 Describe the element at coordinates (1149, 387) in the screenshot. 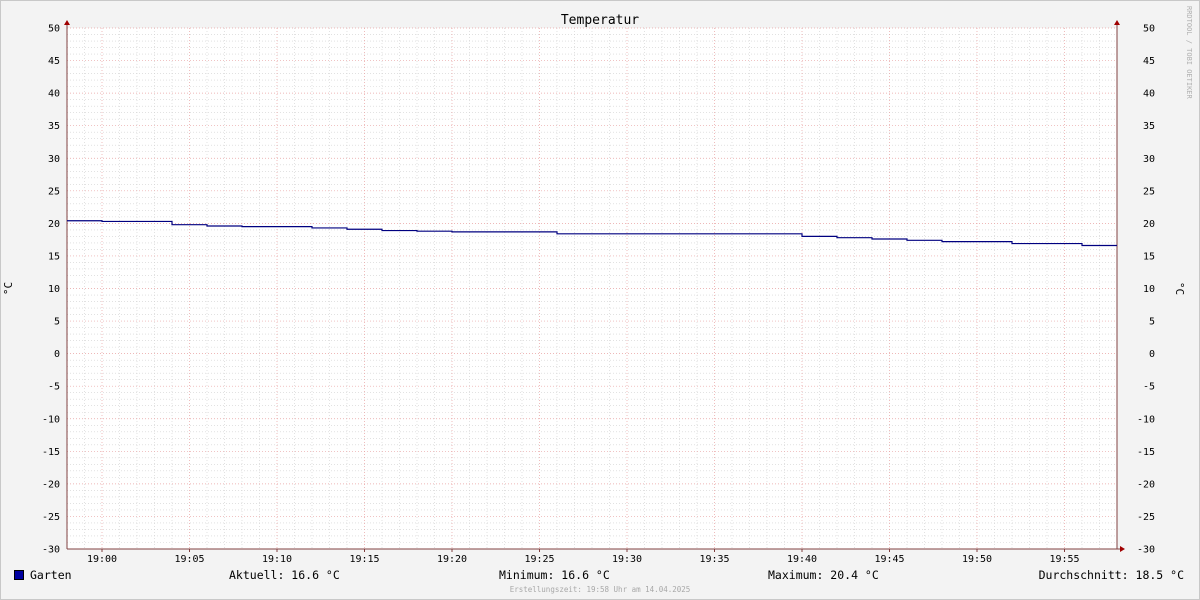

I see `y-tick-label-right: -5` at that location.